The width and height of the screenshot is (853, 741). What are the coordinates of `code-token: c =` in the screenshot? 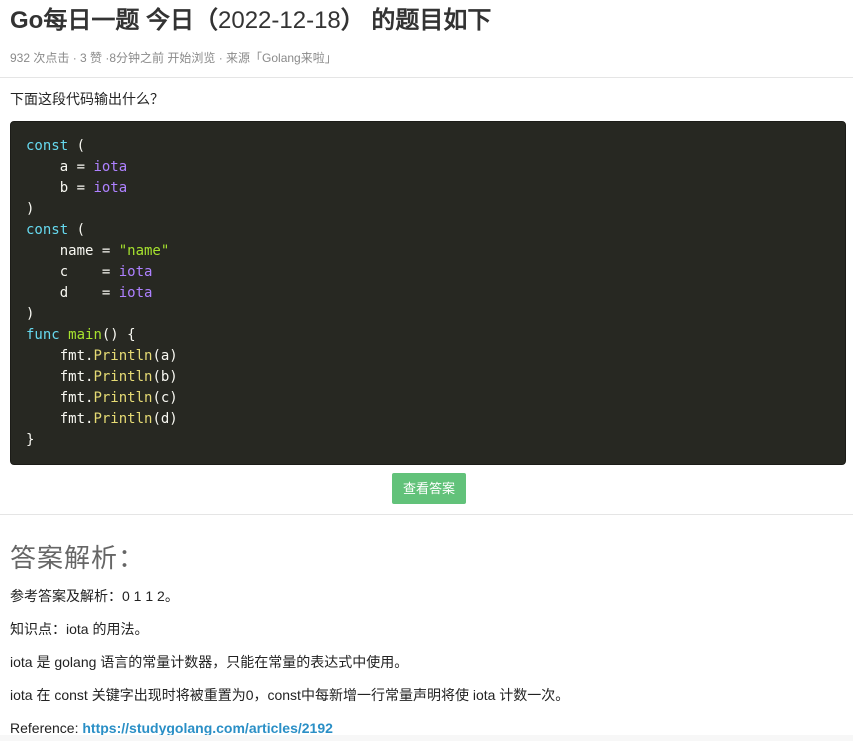 It's located at (72, 272).